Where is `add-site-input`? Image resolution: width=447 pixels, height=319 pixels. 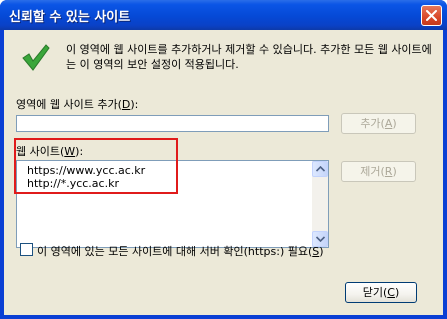 add-site-input is located at coordinates (172, 123).